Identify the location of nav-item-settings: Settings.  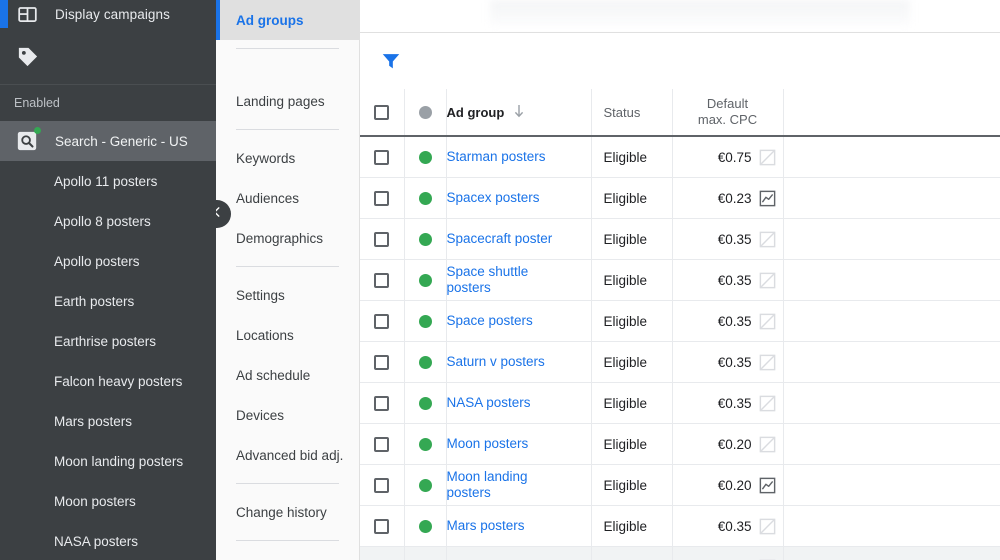
(287, 295).